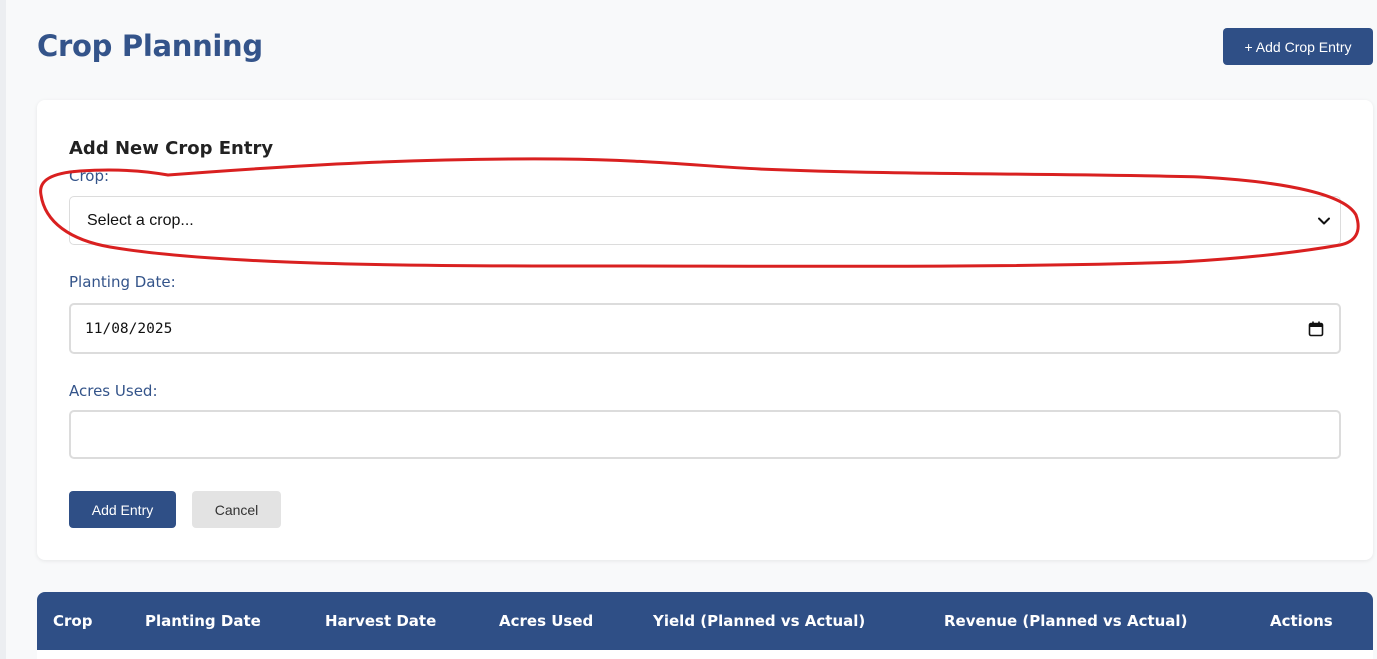 The image size is (1377, 659). What do you see at coordinates (1316, 329) in the screenshot?
I see `calendar-icon` at bounding box center [1316, 329].